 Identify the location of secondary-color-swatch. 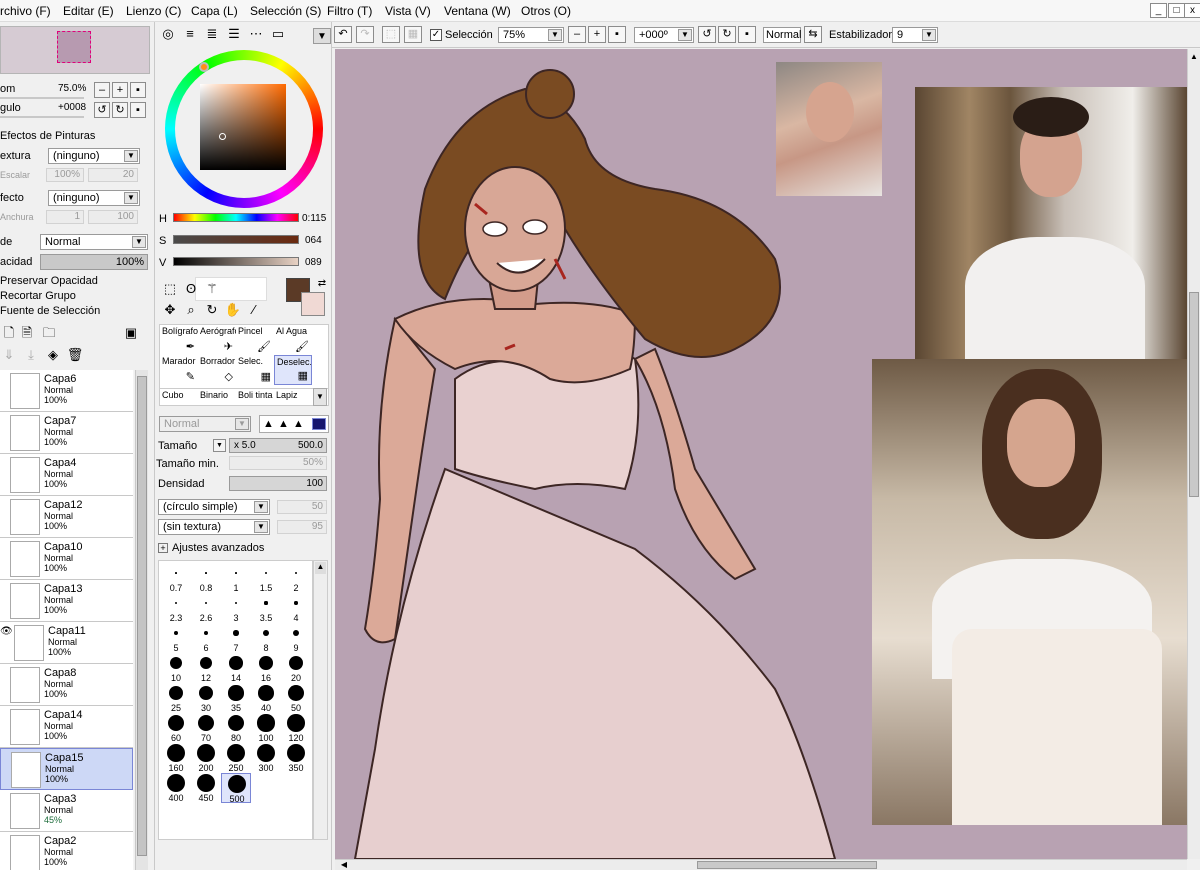
(313, 304).